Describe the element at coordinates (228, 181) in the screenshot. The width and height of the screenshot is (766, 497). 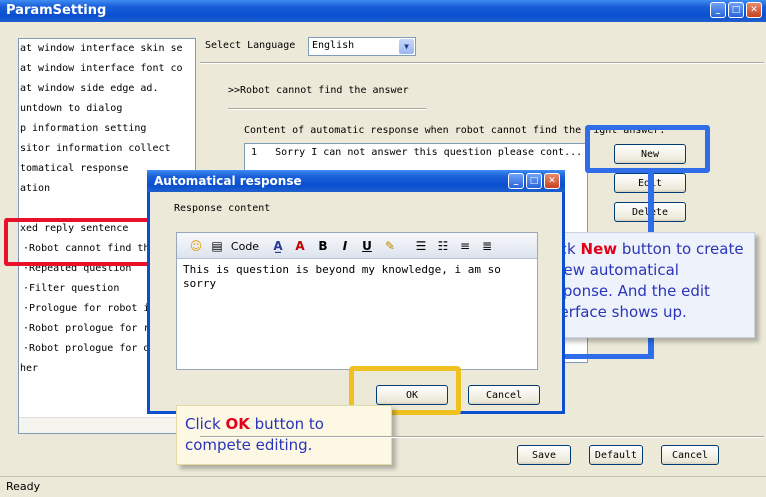
I see `dialog-title: Automatical response` at that location.